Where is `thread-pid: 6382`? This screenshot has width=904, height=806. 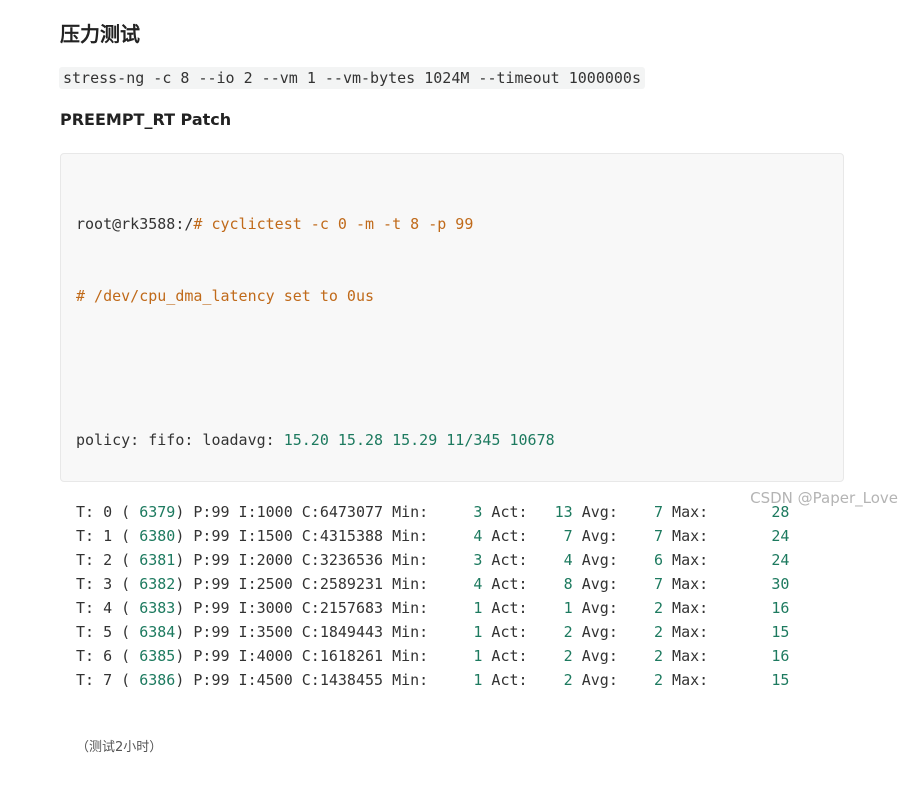
thread-pid: 6382 is located at coordinates (153, 584).